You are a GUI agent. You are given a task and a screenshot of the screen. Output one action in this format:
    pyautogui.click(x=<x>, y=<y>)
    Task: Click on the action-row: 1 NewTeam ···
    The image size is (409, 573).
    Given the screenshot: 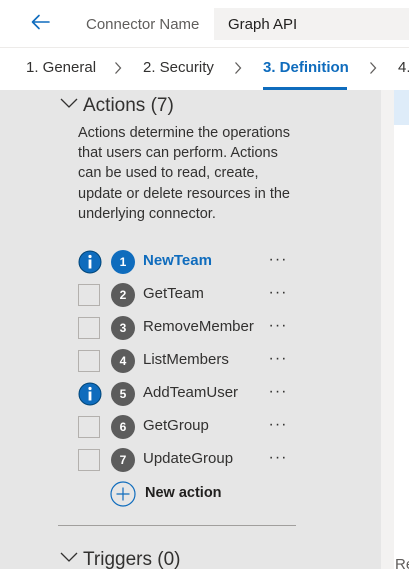 What is the action you would take?
    pyautogui.click(x=150, y=263)
    